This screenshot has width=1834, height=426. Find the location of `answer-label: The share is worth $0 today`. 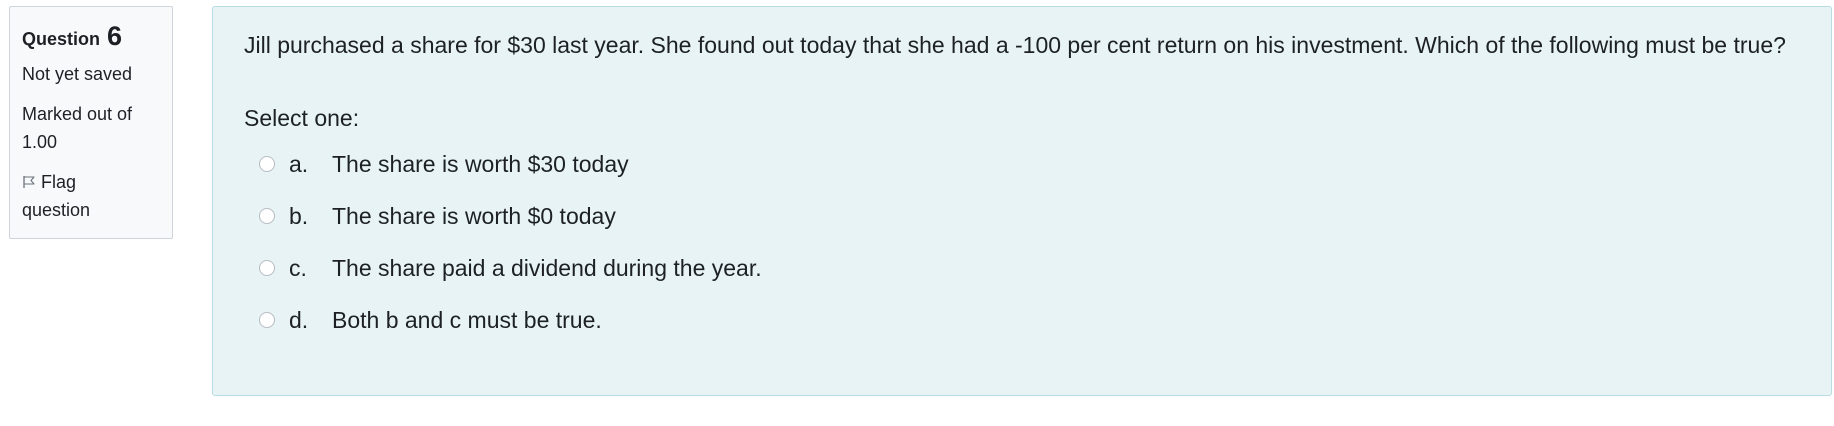

answer-label: The share is worth $0 today is located at coordinates (474, 216).